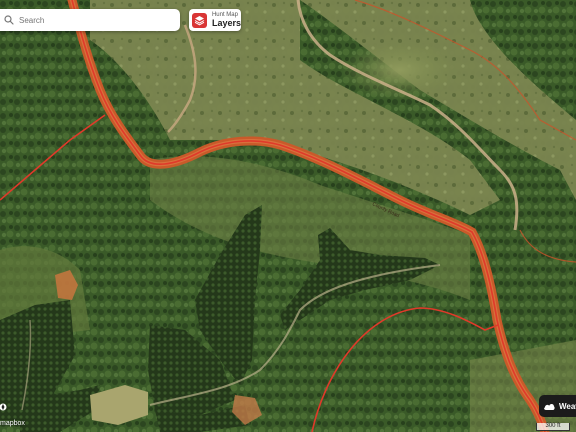  I want to click on search-box, so click(90, 20).